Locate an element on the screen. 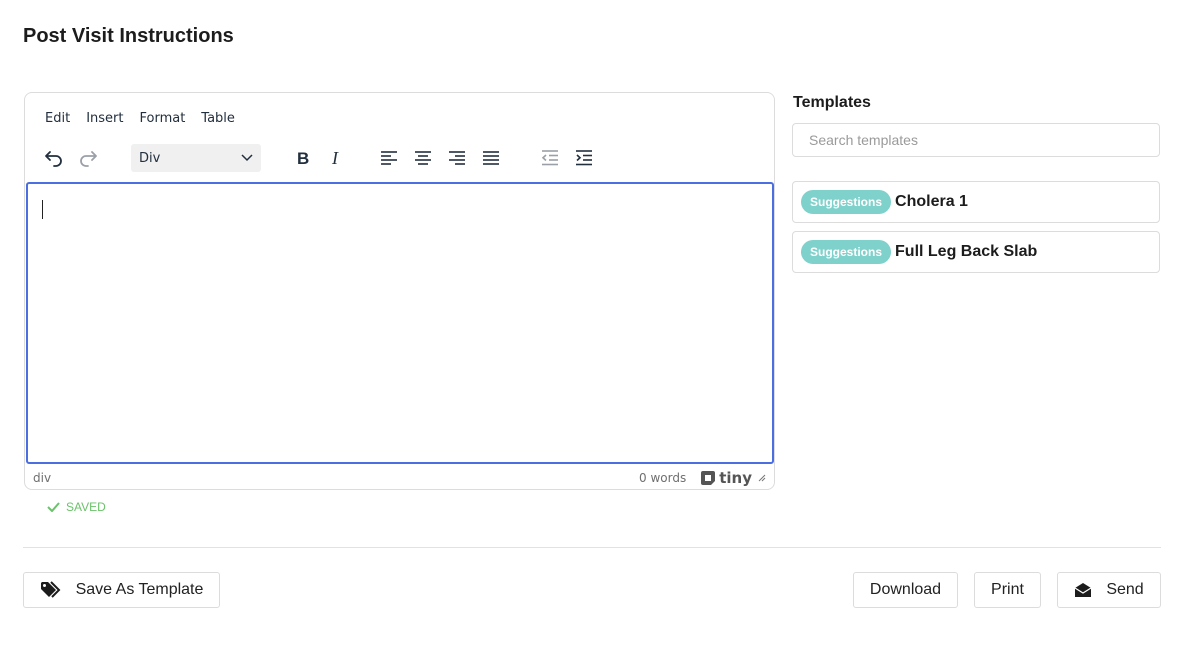 This screenshot has height=653, width=1185. align-center-icon is located at coordinates (423, 158).